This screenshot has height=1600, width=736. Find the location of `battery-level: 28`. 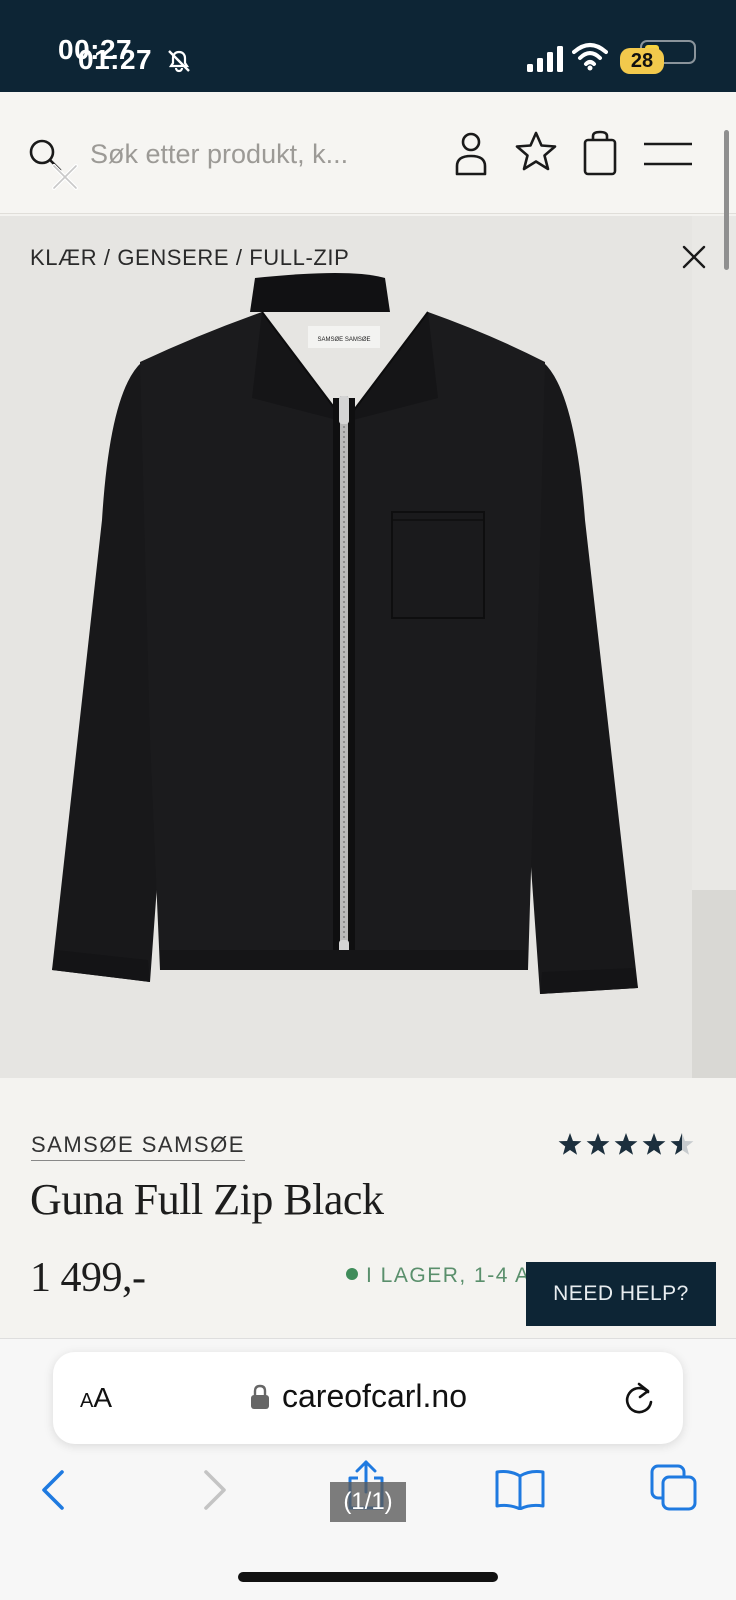

battery-level: 28 is located at coordinates (642, 61).